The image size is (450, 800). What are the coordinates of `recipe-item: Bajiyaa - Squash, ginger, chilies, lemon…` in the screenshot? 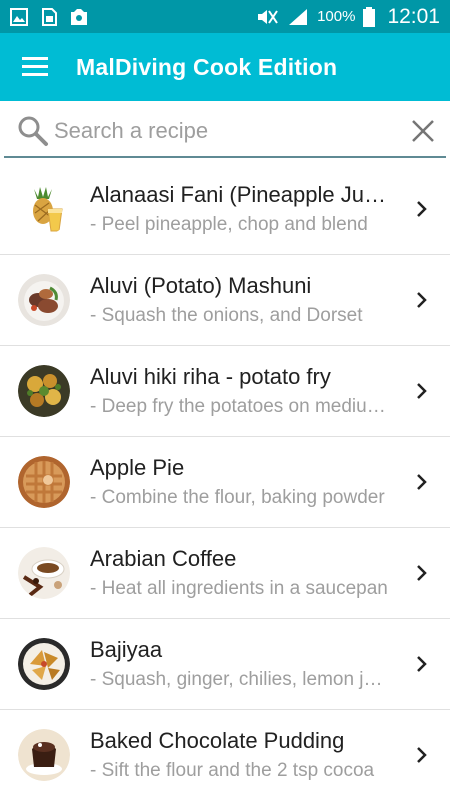 It's located at (225, 664).